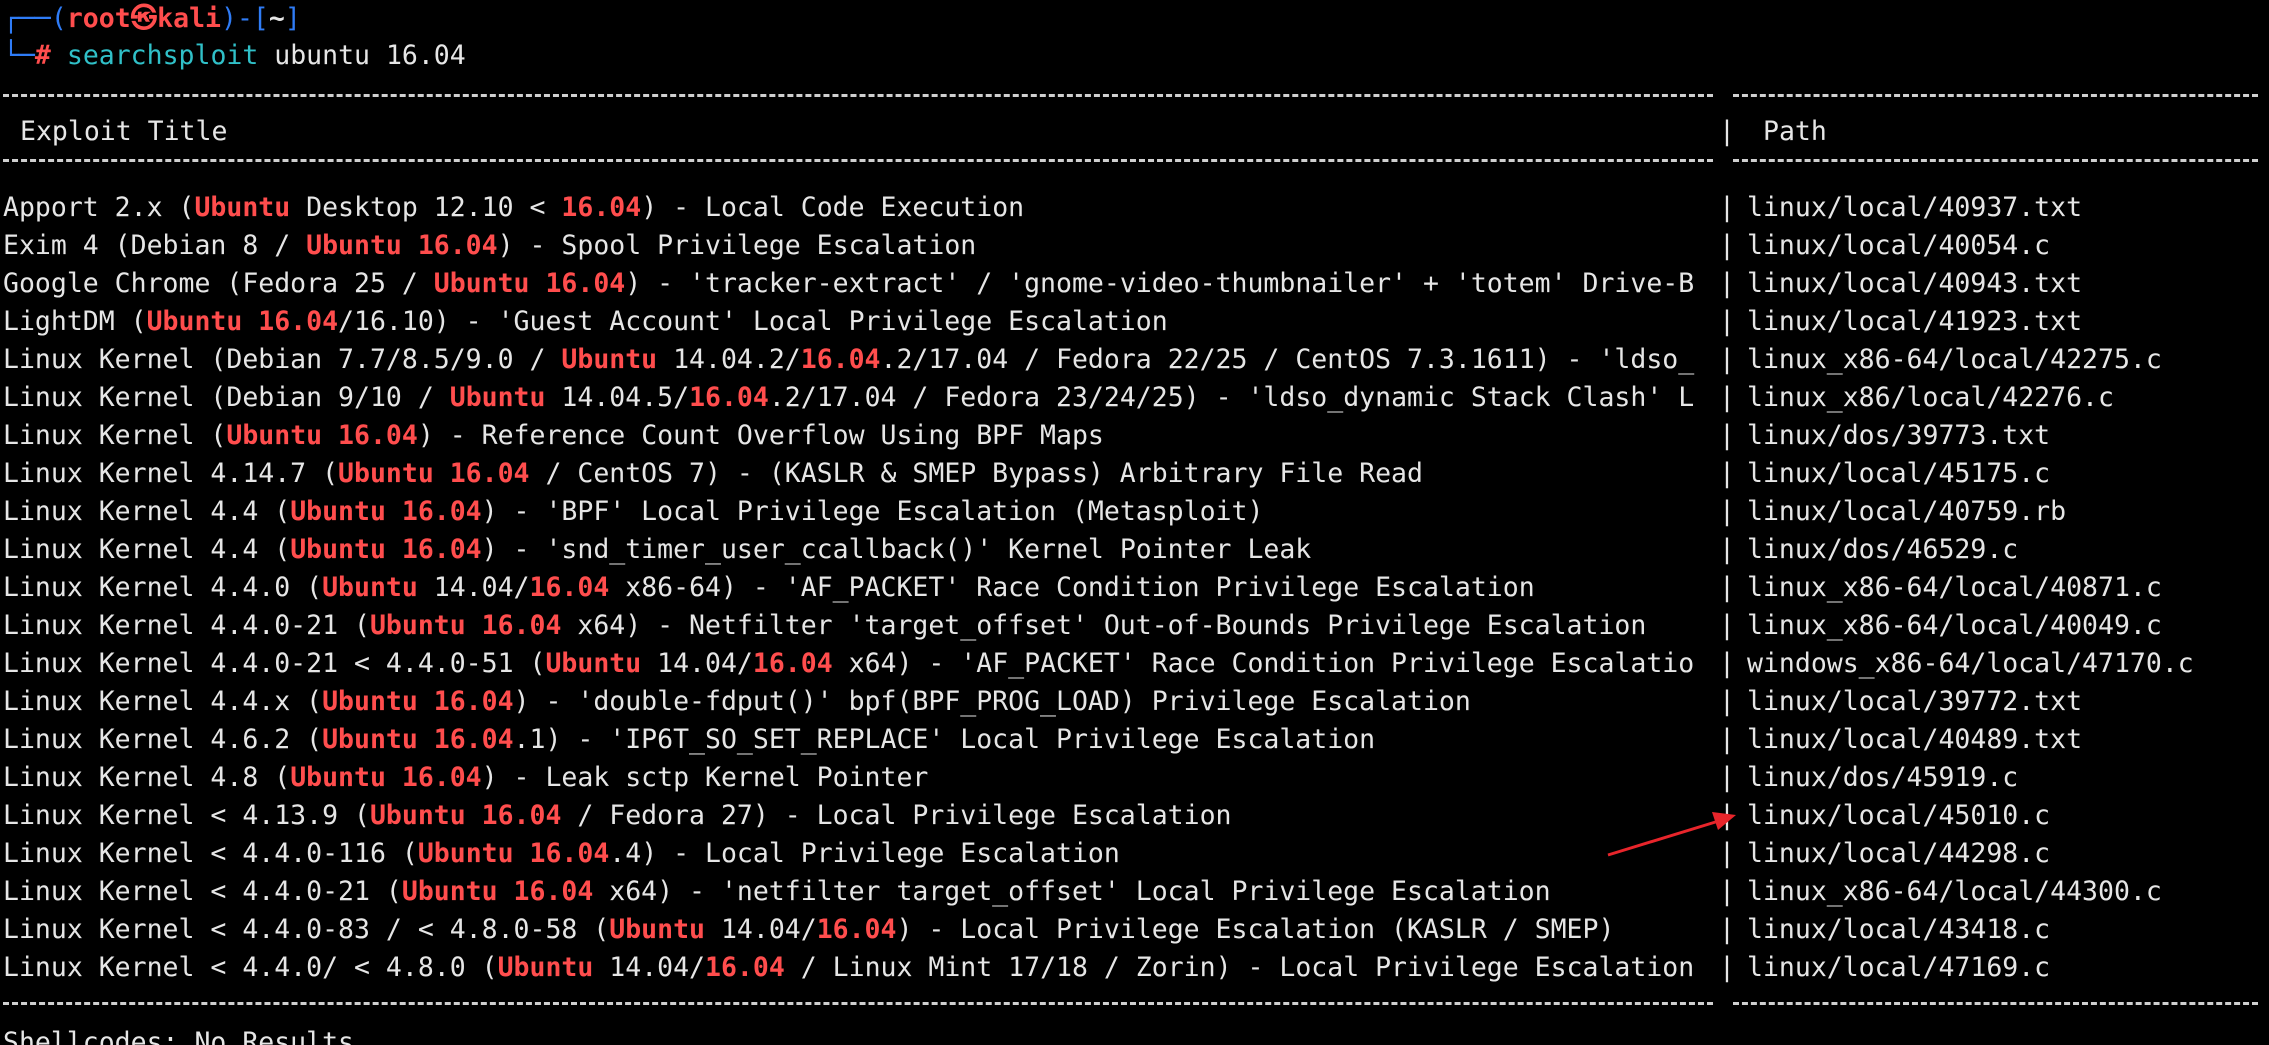 This screenshot has height=1045, width=2269. What do you see at coordinates (1899, 435) in the screenshot?
I see `exploit-path: linux/dos/39773.txt` at bounding box center [1899, 435].